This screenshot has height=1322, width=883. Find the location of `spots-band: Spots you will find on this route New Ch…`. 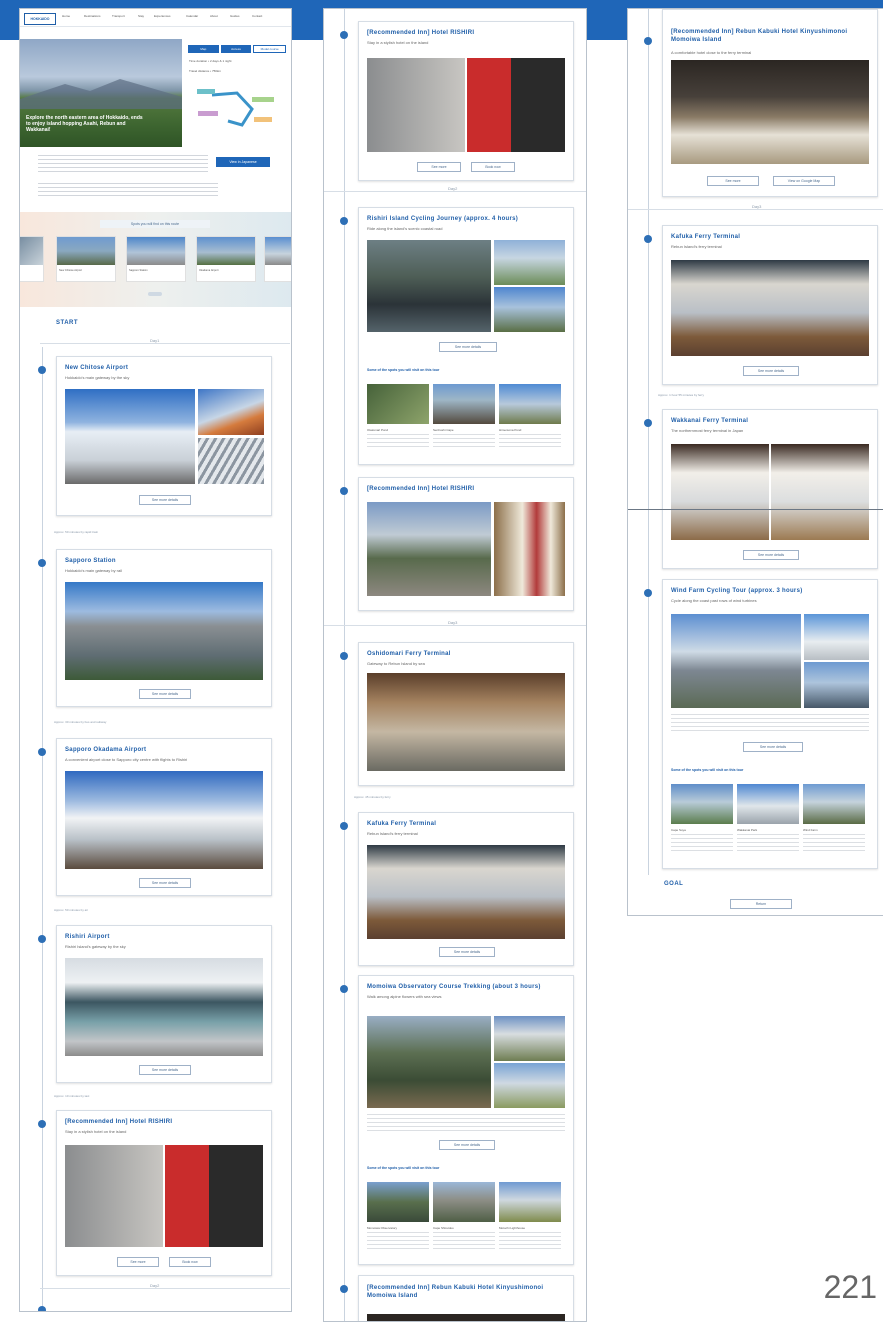

spots-band: Spots you will find on this route New Ch… is located at coordinates (155, 259).